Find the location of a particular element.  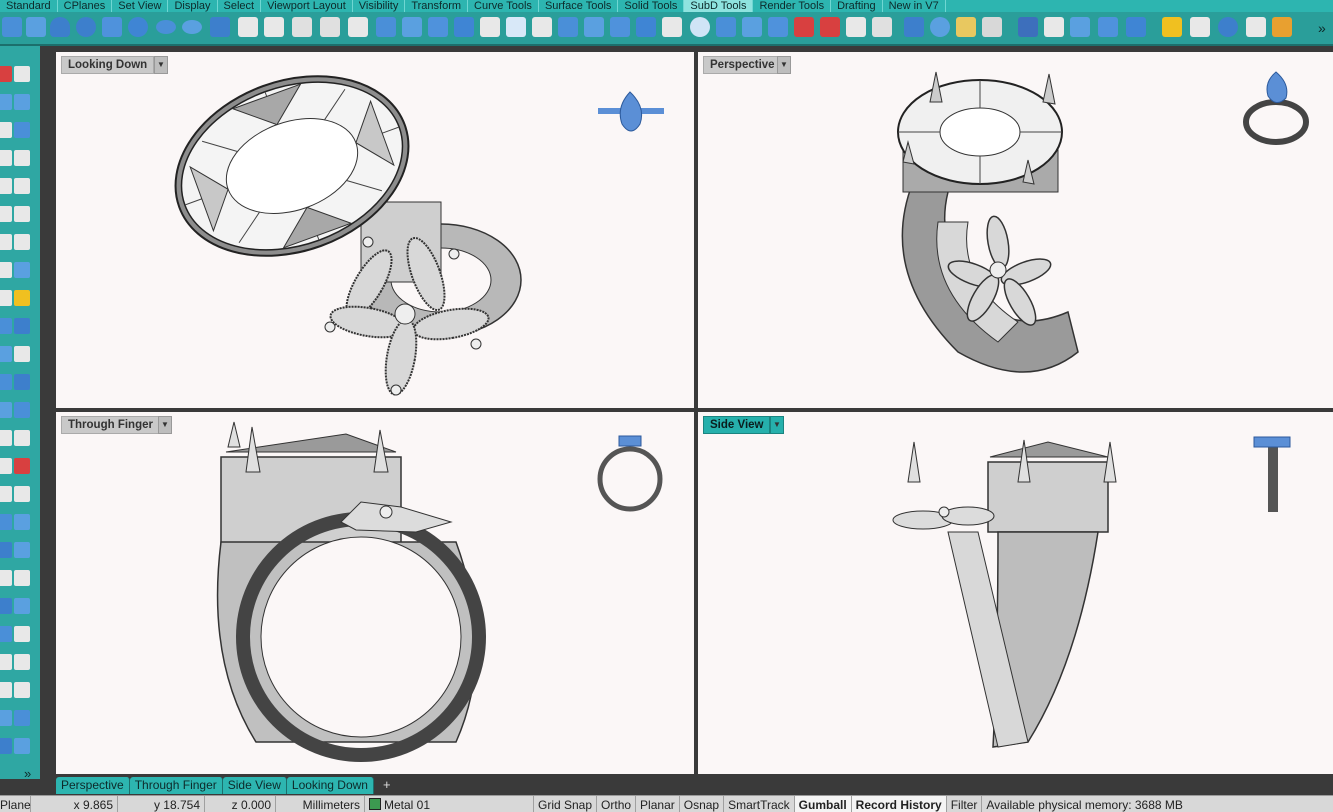

cplane-readout: Plane is located at coordinates (15, 804).